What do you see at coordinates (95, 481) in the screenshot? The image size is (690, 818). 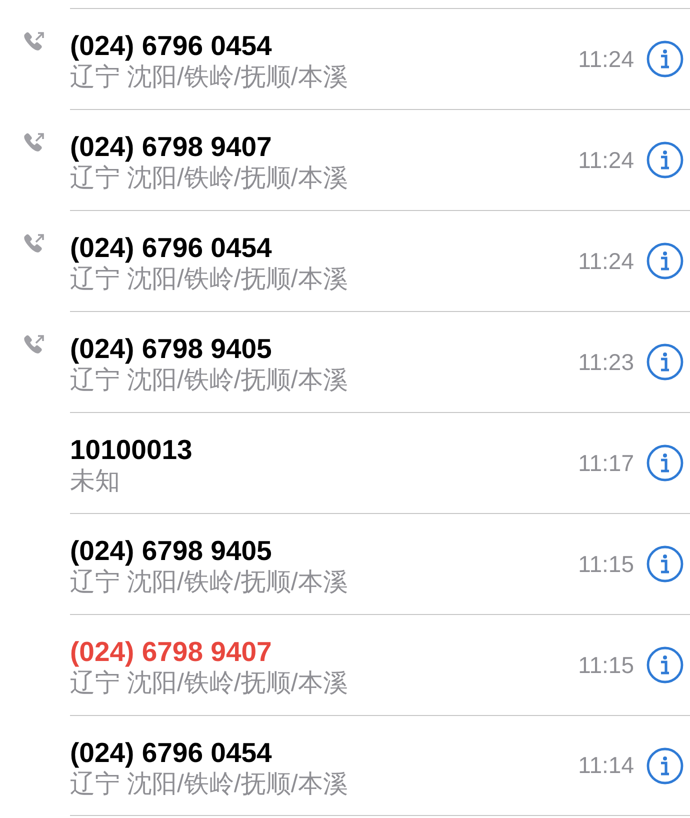 I see `call-location: 未知` at bounding box center [95, 481].